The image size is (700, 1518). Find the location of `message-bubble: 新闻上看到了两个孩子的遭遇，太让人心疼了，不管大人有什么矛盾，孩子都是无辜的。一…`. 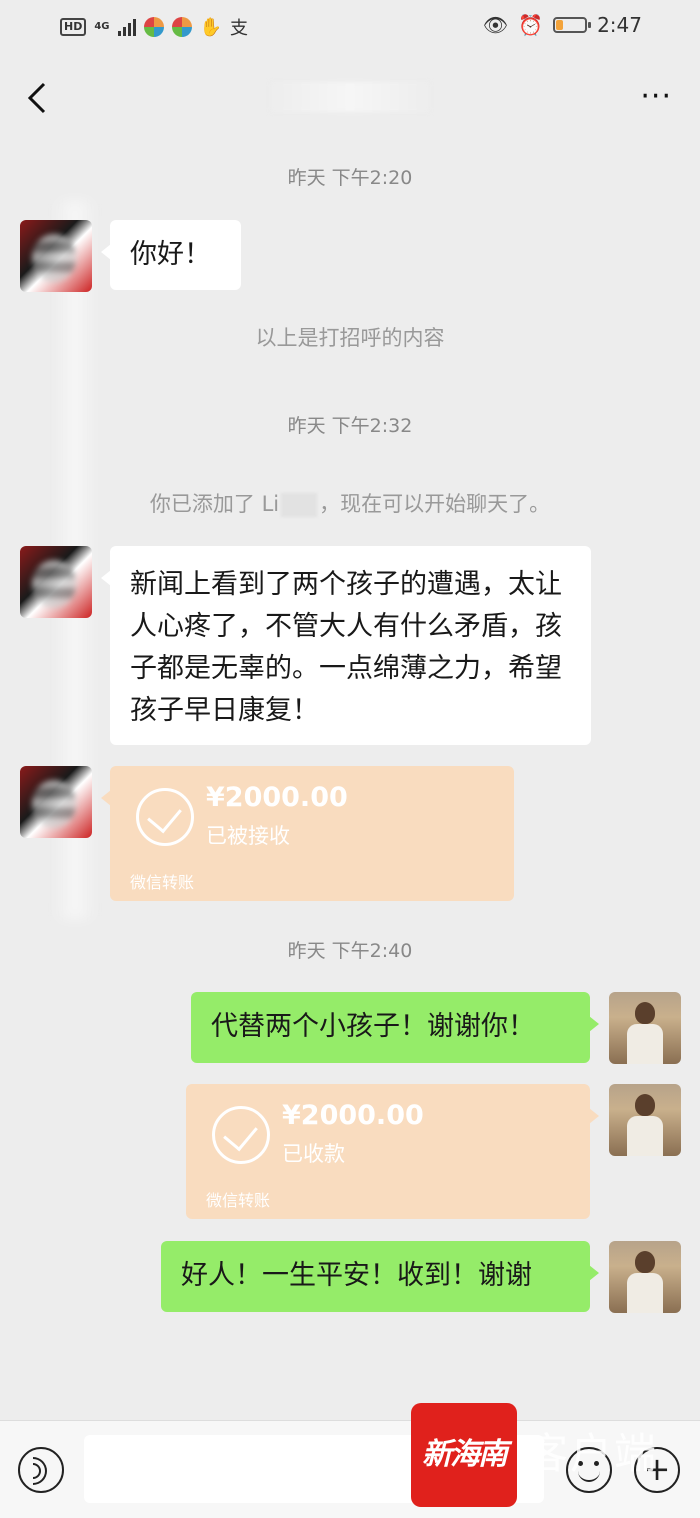

message-bubble: 新闻上看到了两个孩子的遭遇，太让人心疼了，不管大人有什么矛盾，孩子都是无辜的。一… is located at coordinates (346, 645).